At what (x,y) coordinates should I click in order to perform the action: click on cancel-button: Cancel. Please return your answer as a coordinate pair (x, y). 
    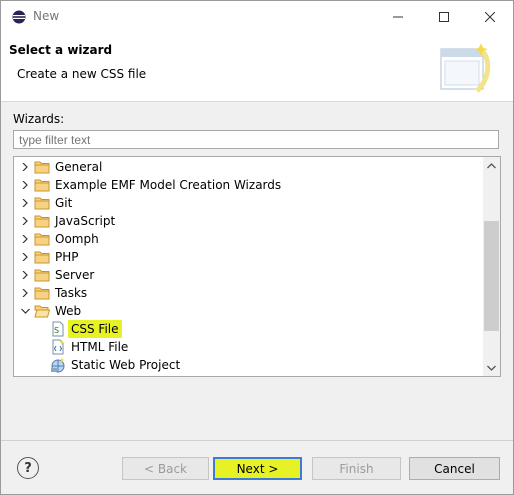
    Looking at the image, I should click on (454, 468).